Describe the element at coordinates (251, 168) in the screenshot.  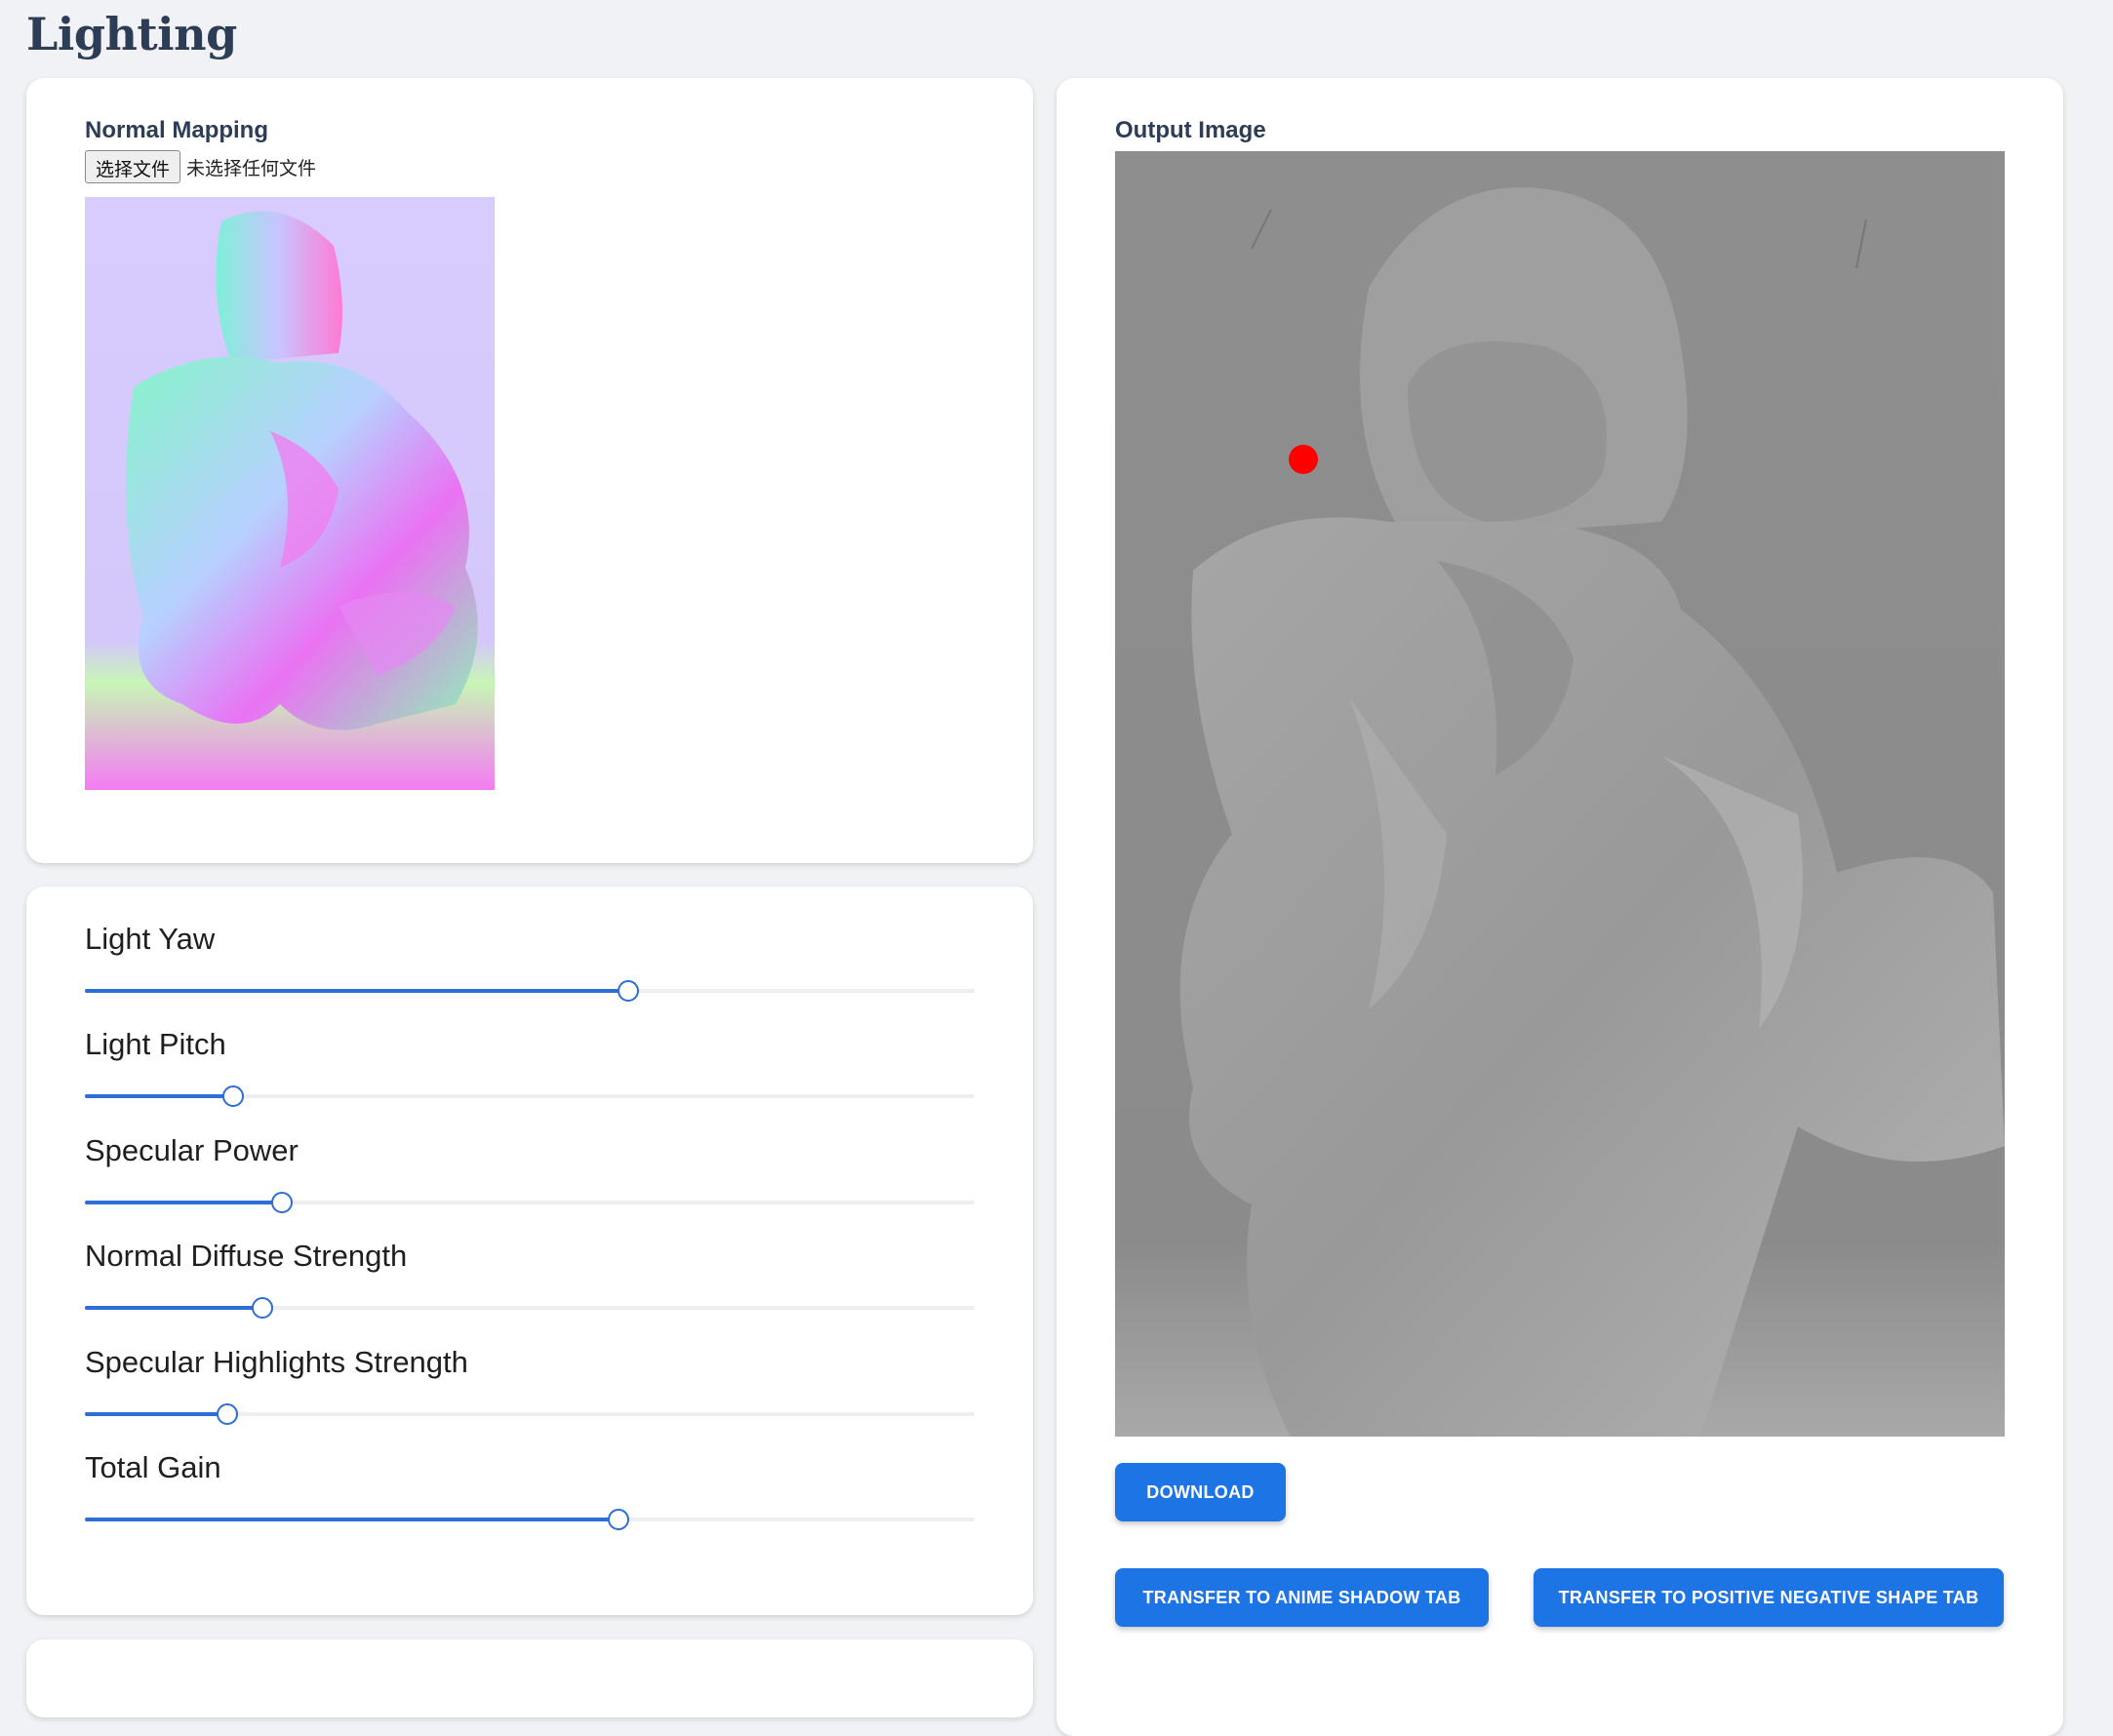
I see `file-status-text: 未选择任何文件` at that location.